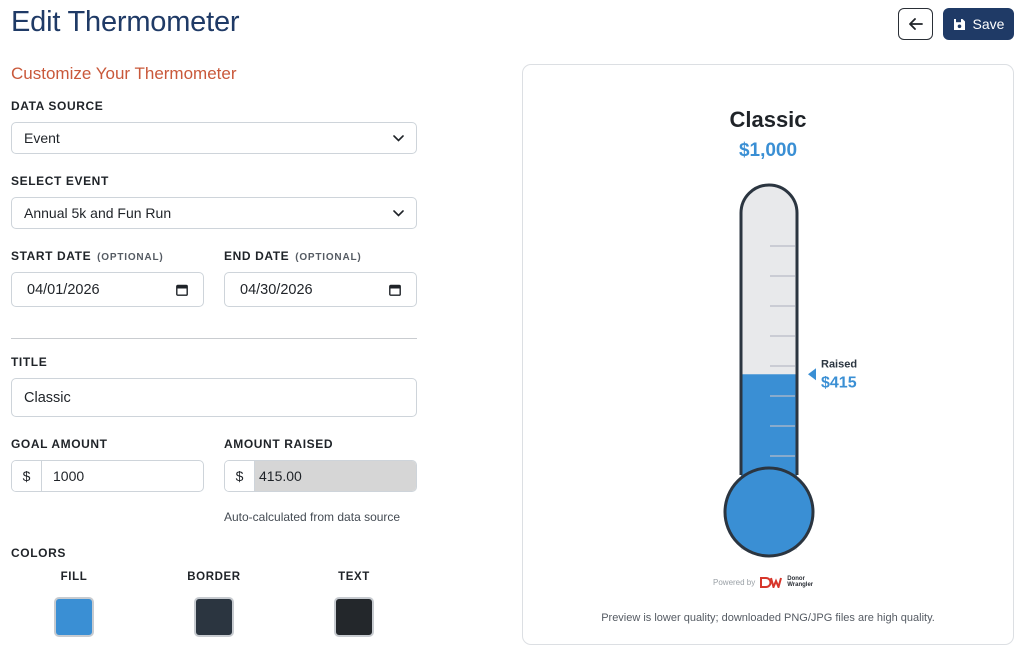  I want to click on goal-amount-input: $ 1000, so click(107, 476).